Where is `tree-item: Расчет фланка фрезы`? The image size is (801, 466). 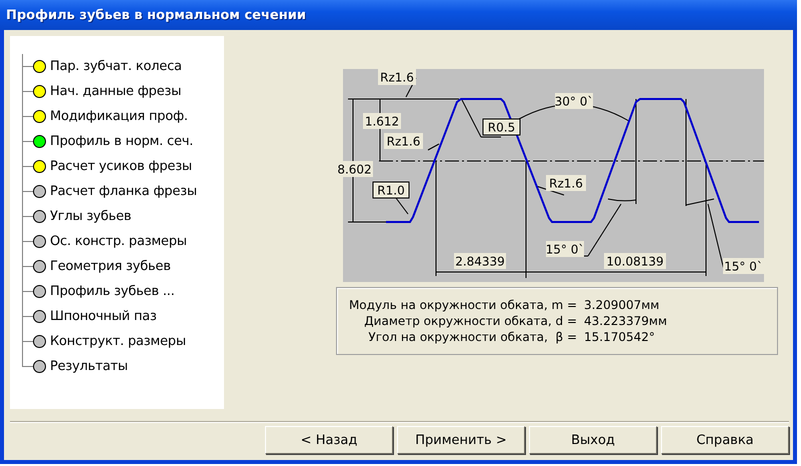
tree-item: Расчет фланка фрезы is located at coordinates (123, 191).